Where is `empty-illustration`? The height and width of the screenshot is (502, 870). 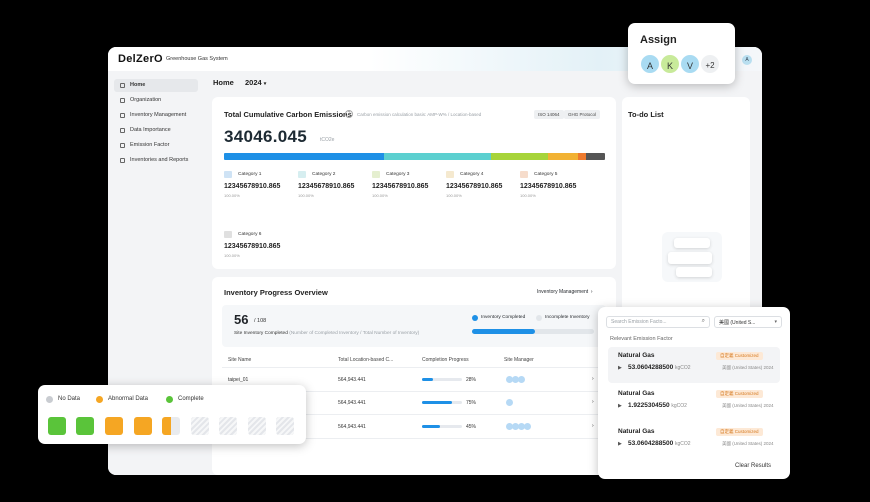 empty-illustration is located at coordinates (692, 257).